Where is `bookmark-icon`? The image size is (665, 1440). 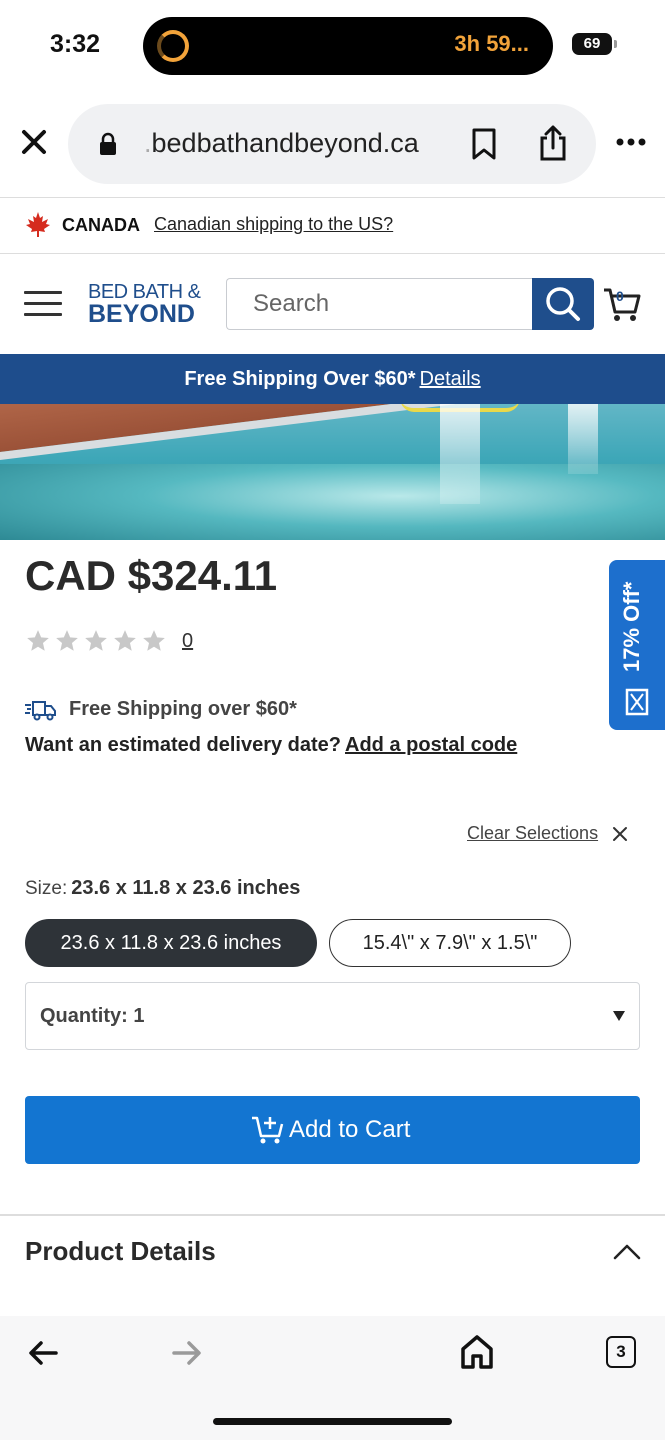
bookmark-icon is located at coordinates (484, 144).